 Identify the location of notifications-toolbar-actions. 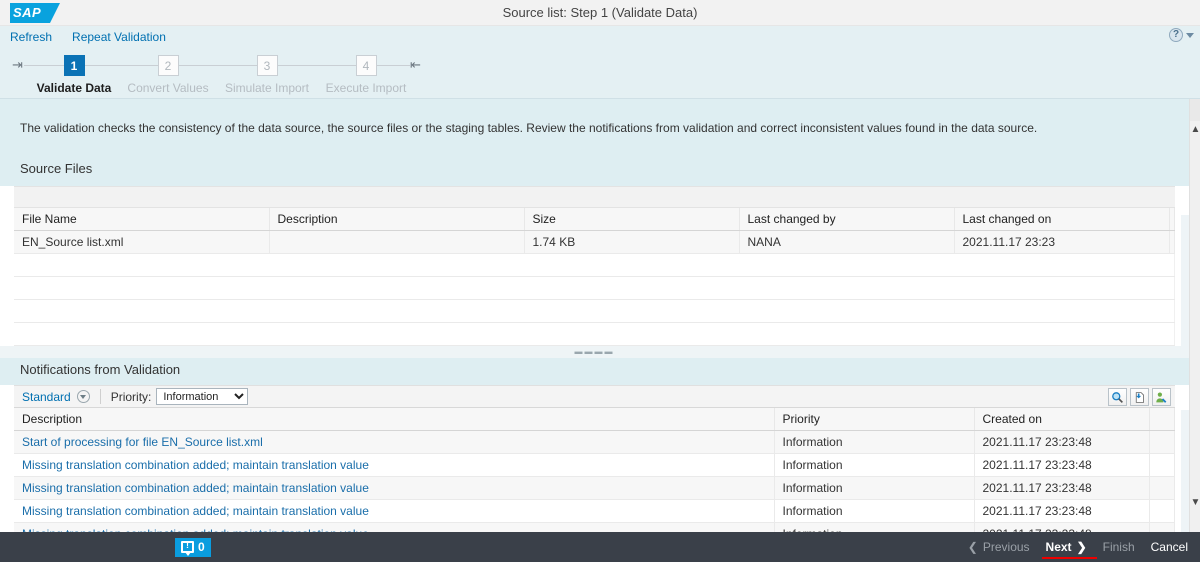
(1139, 397).